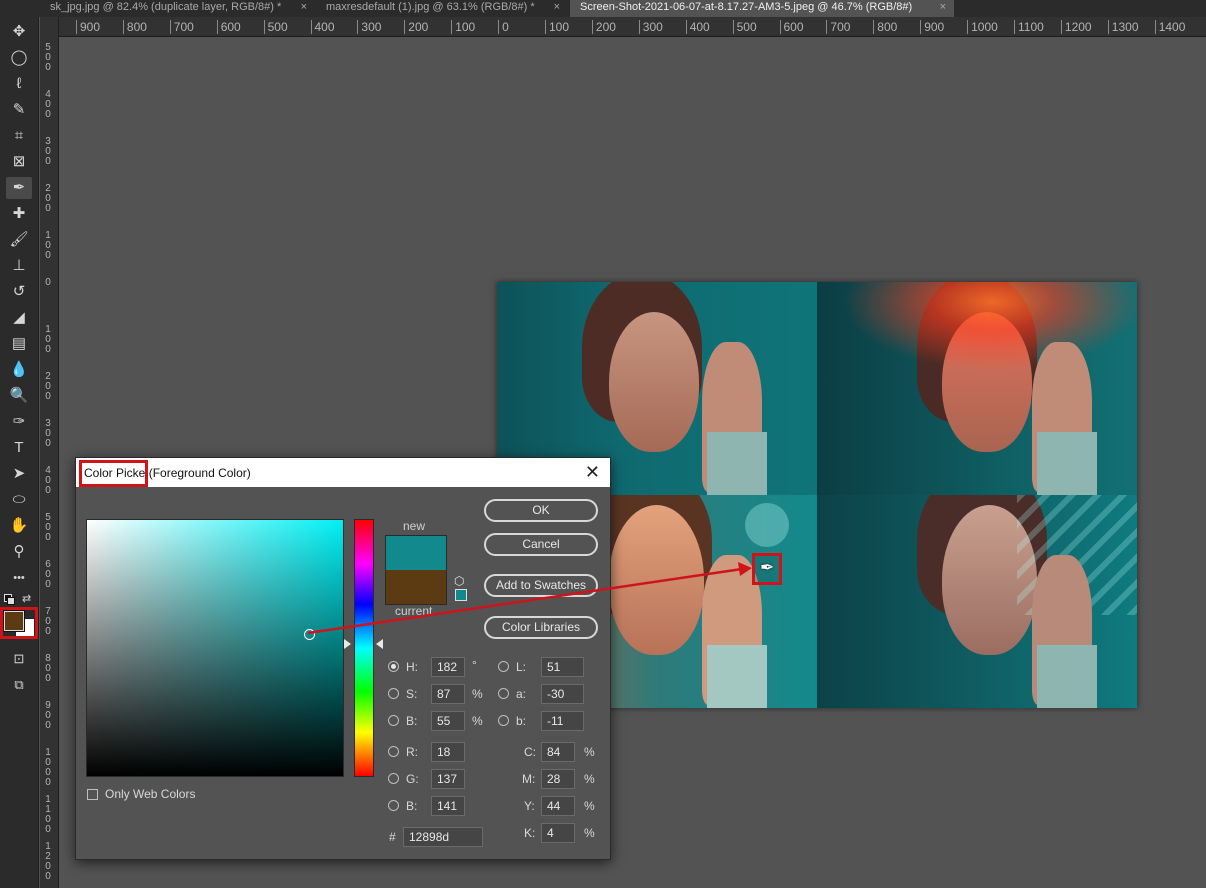  What do you see at coordinates (529, 598) in the screenshot?
I see `annotation-arrow` at bounding box center [529, 598].